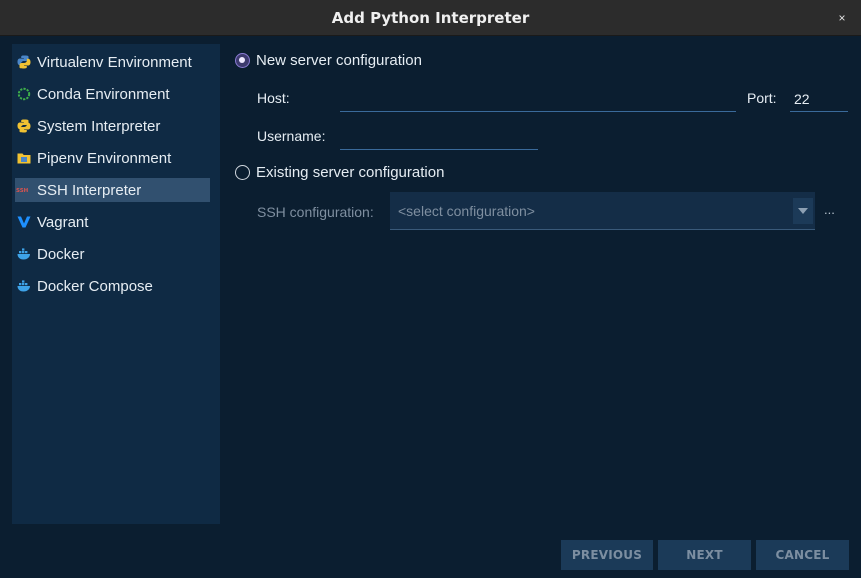 The height and width of the screenshot is (578, 861). What do you see at coordinates (803, 211) in the screenshot?
I see `chevron-down-icon` at bounding box center [803, 211].